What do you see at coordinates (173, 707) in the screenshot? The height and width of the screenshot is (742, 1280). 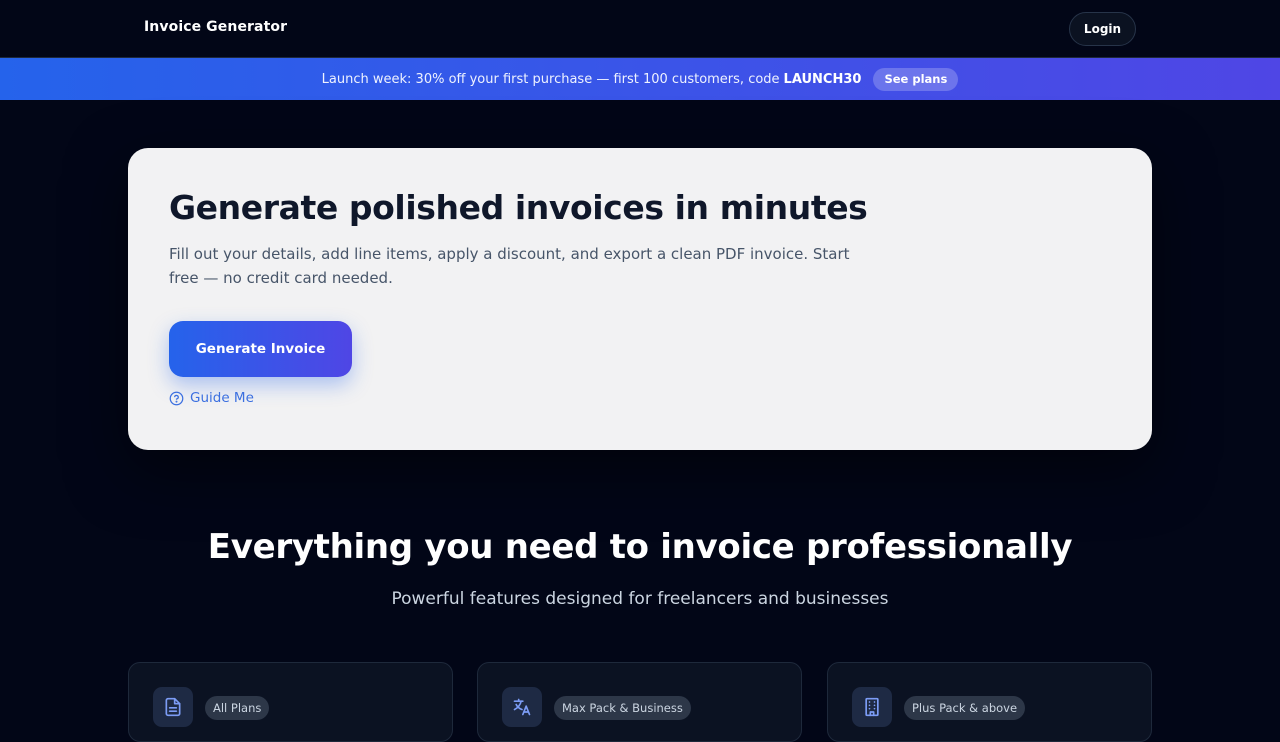 I see `document-icon` at bounding box center [173, 707].